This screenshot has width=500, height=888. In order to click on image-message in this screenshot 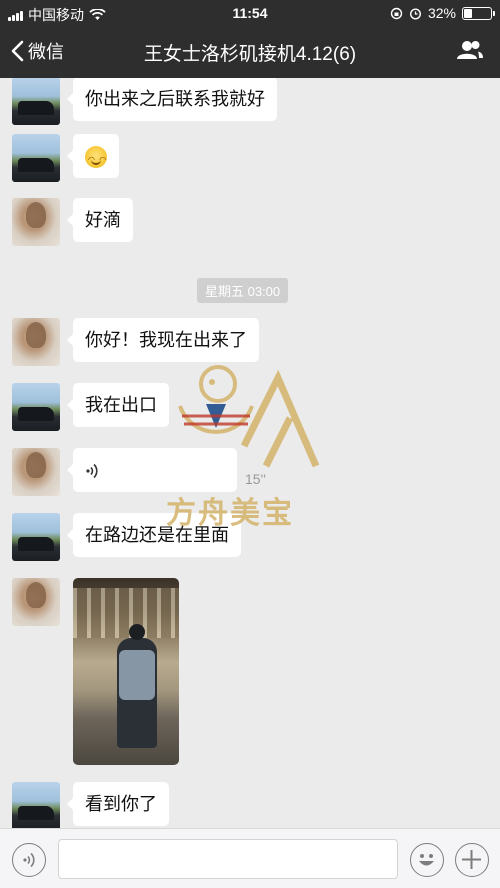, I will do `click(126, 671)`.